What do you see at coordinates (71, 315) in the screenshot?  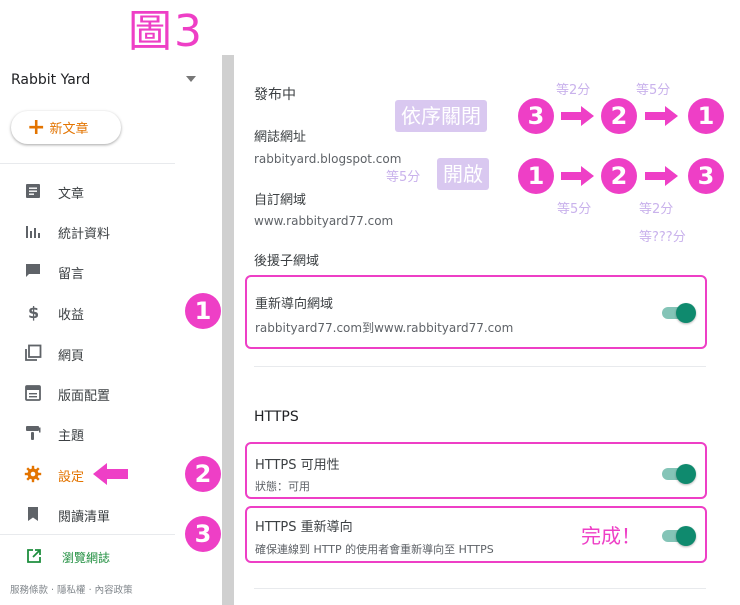 I see `sidebar-item-label: 收益` at bounding box center [71, 315].